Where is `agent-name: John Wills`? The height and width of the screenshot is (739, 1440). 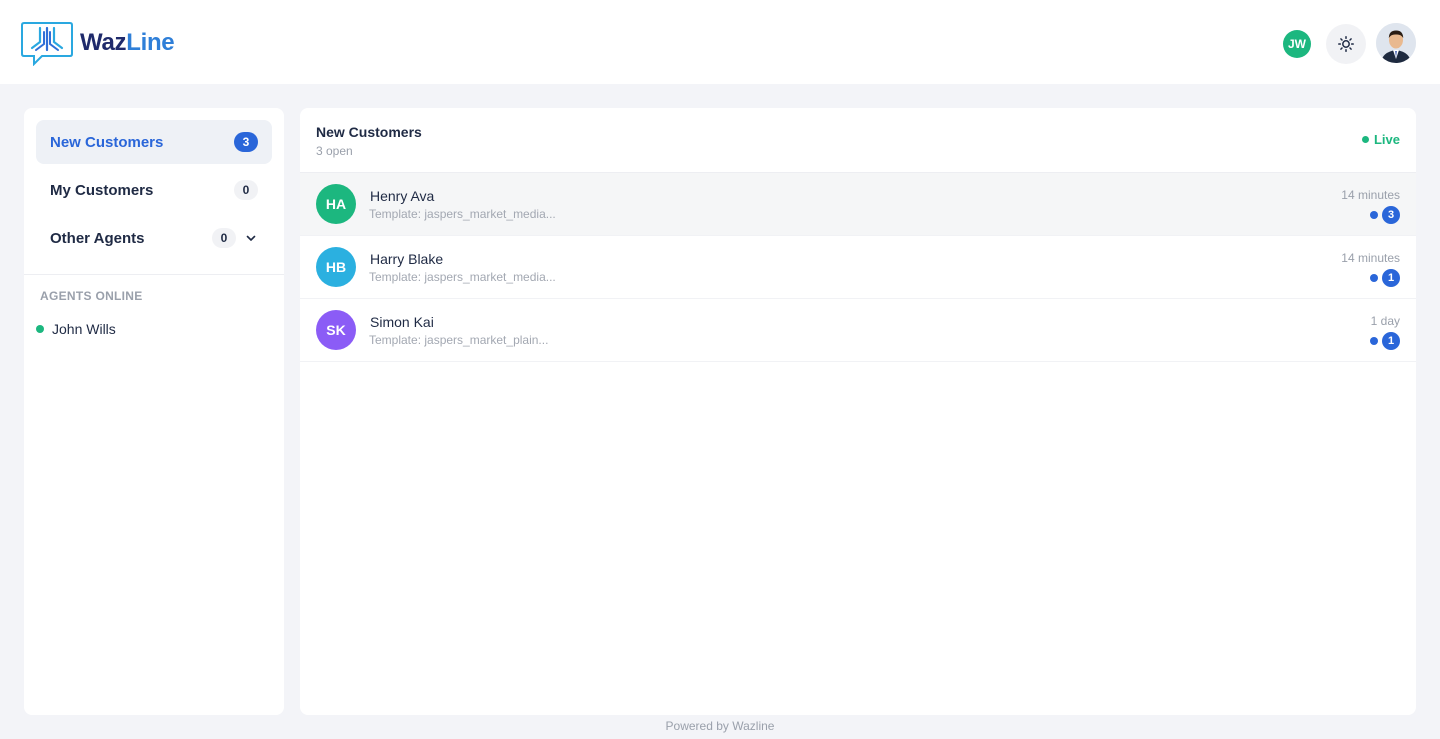 agent-name: John Wills is located at coordinates (84, 329).